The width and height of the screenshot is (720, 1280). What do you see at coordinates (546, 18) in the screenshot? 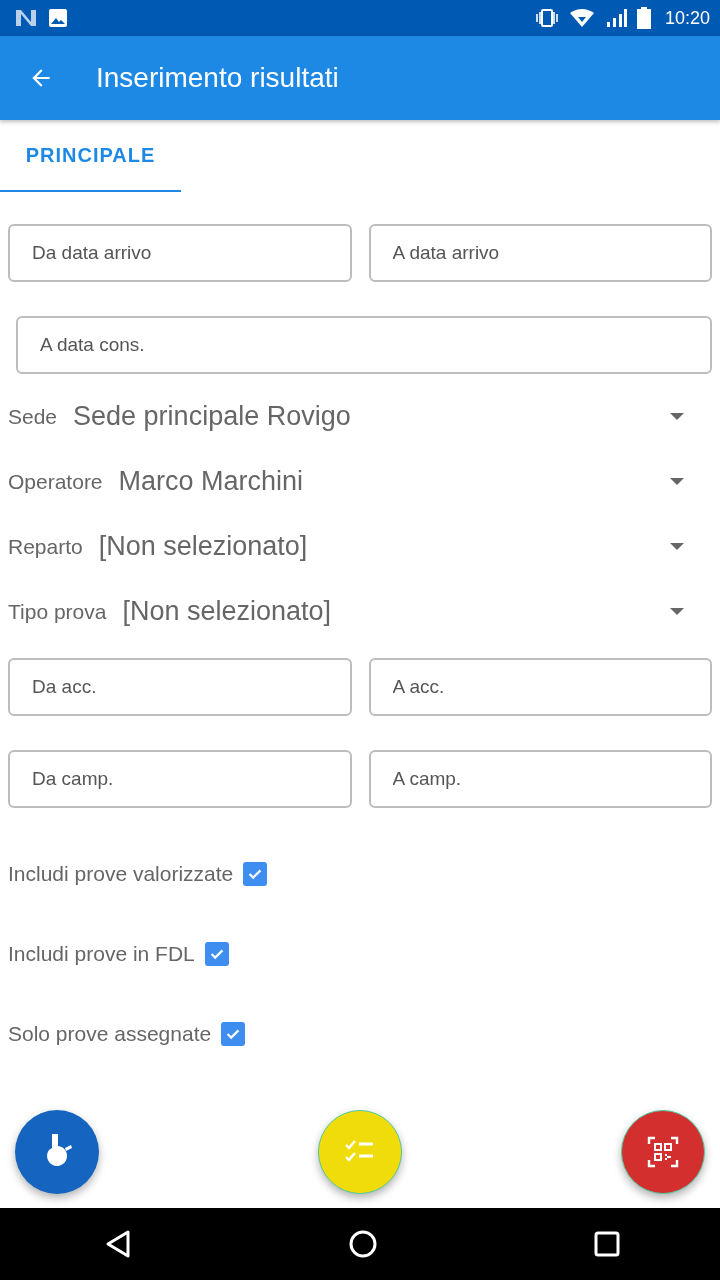
I see `vibrate-icon` at bounding box center [546, 18].